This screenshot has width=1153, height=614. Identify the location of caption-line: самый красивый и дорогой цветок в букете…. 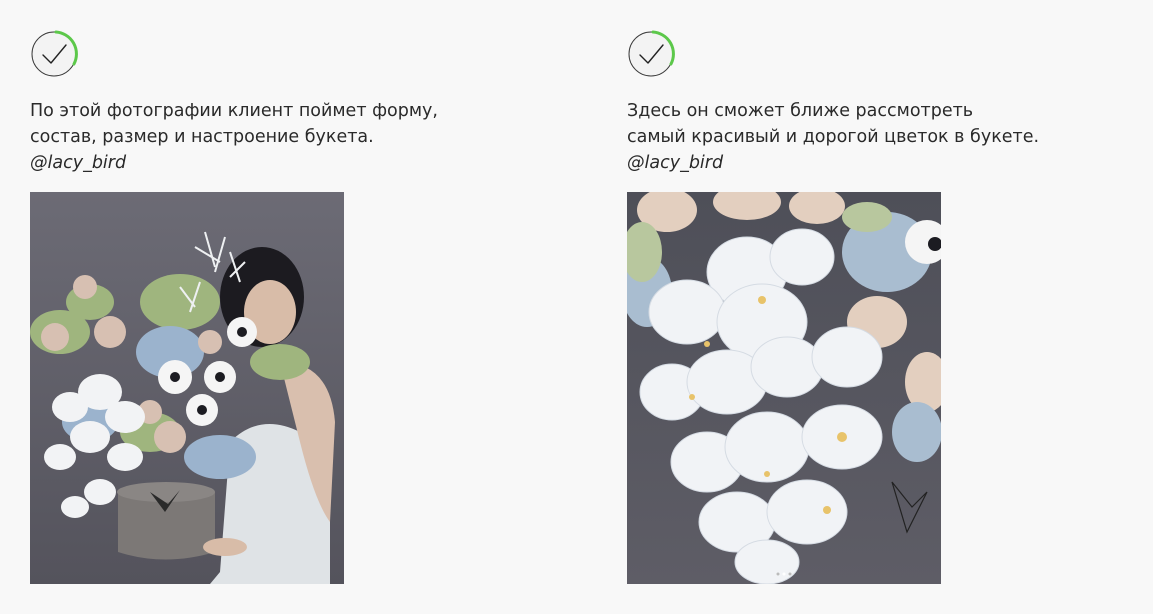
(833, 137).